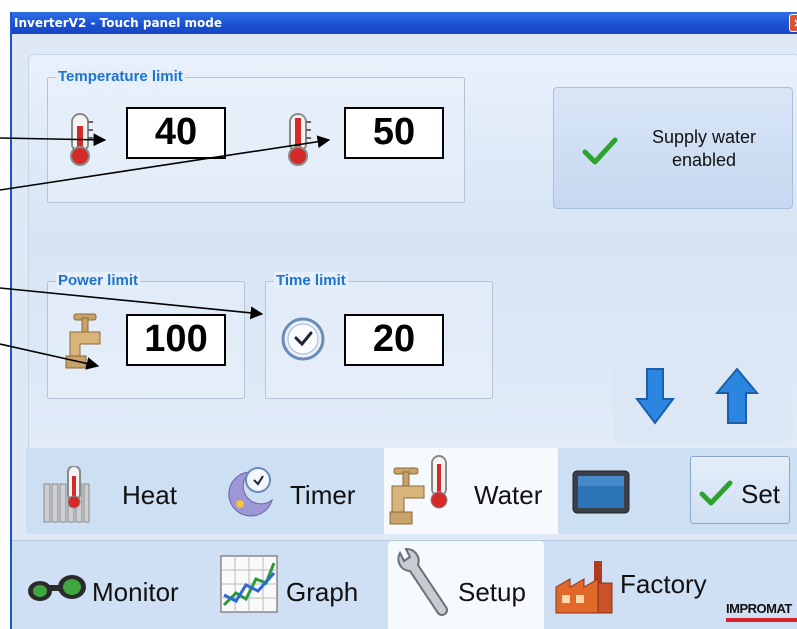 This screenshot has width=797, height=629. Describe the element at coordinates (98, 280) in the screenshot. I see `power-limit-legend: Power limit` at that location.